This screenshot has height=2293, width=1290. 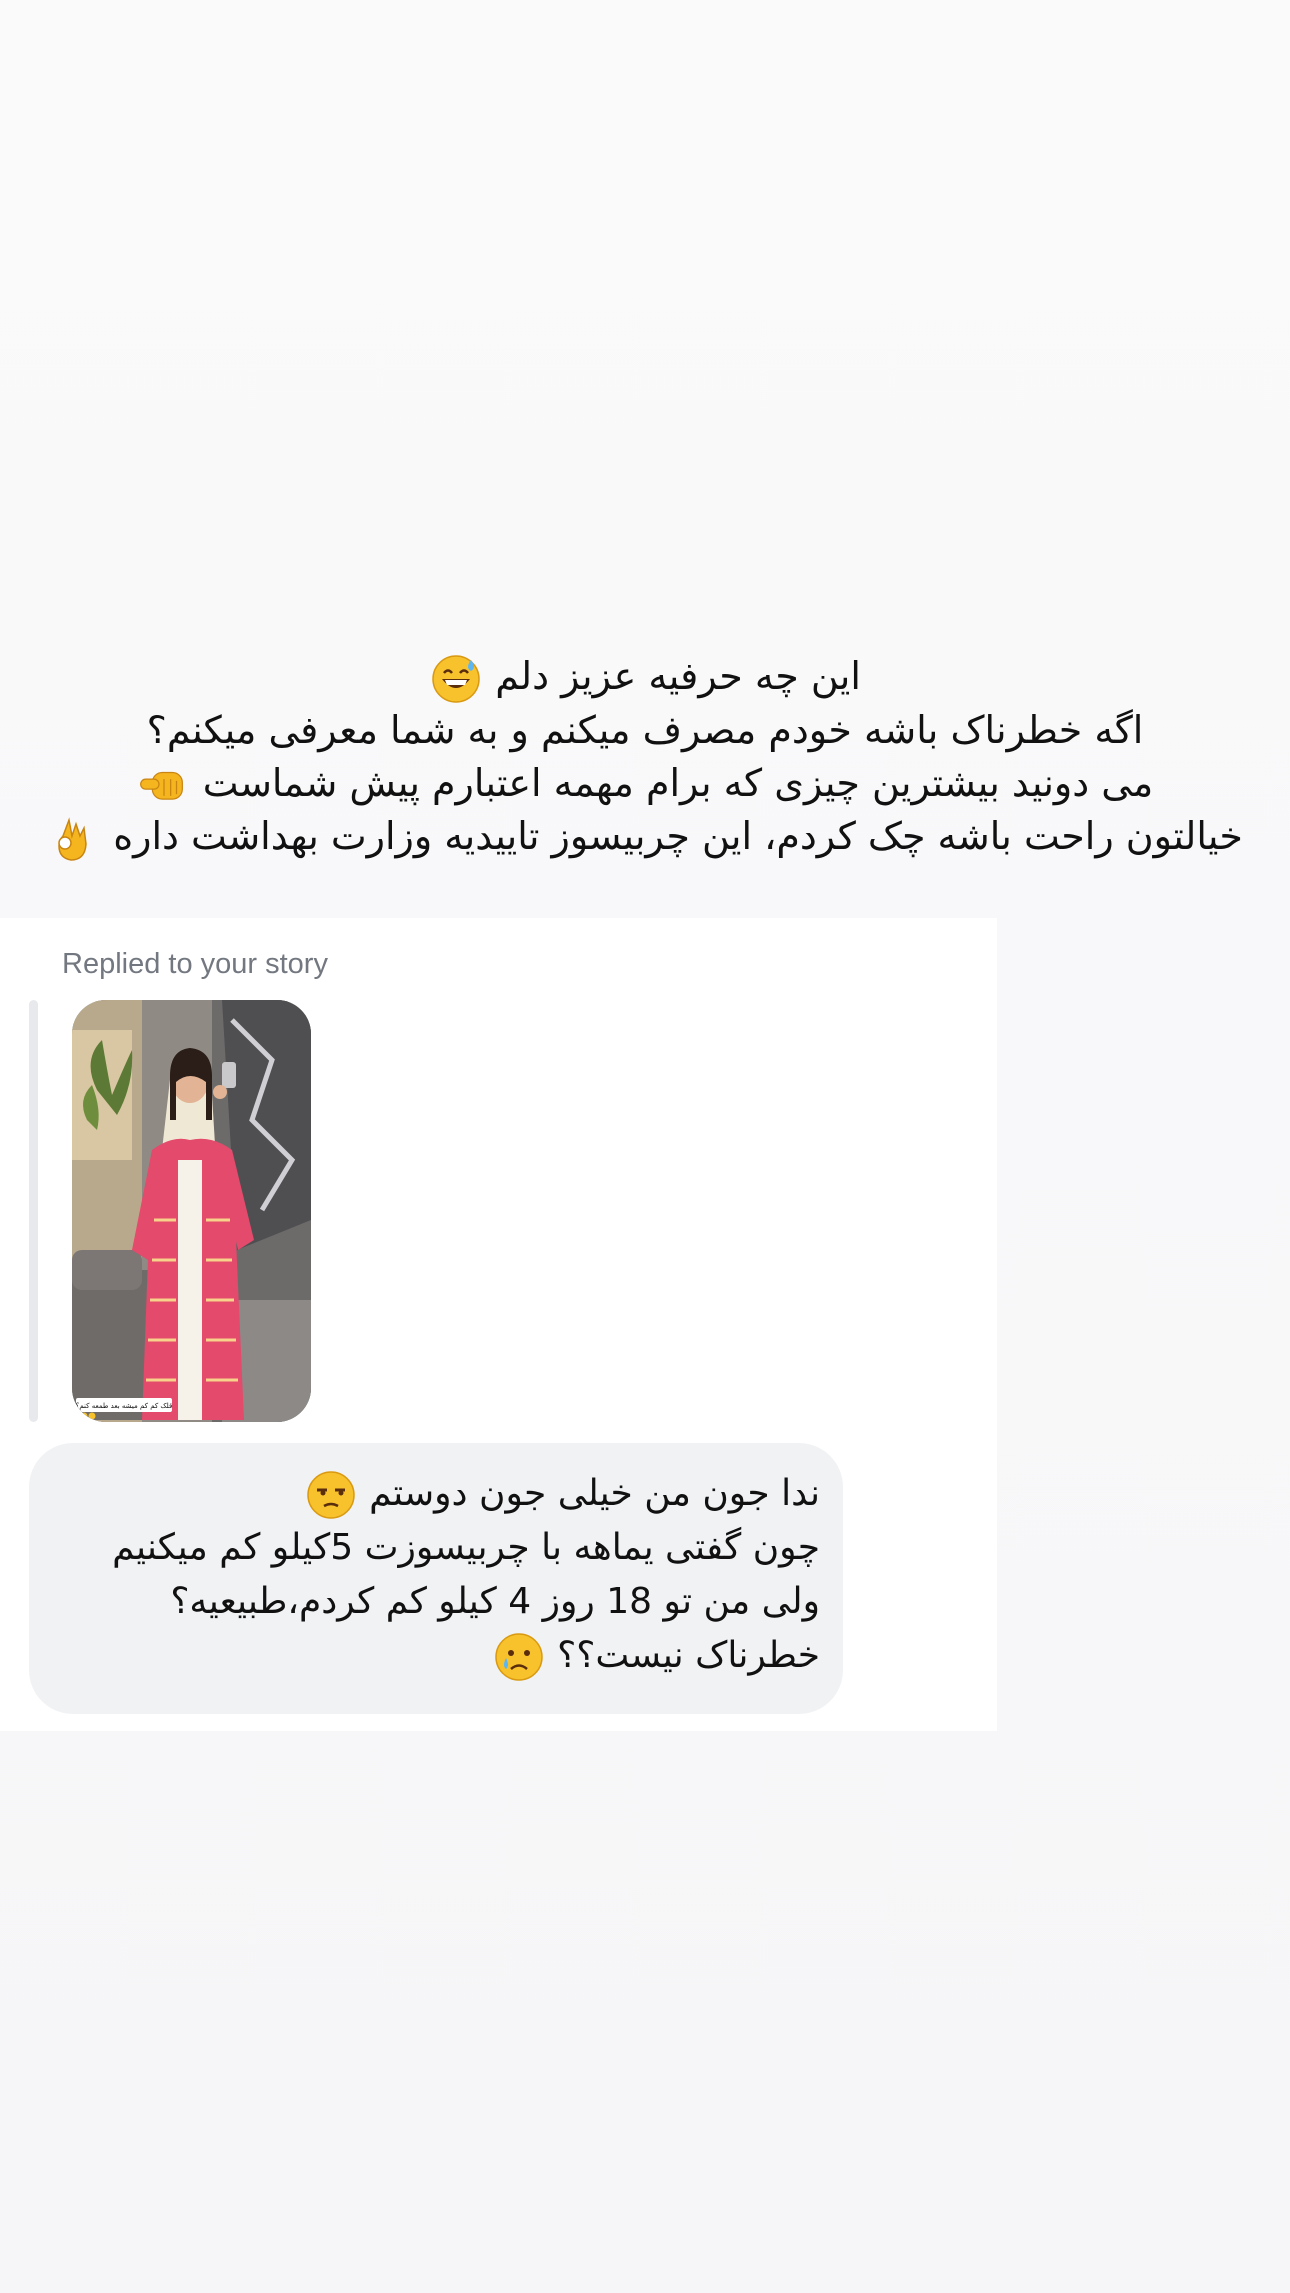 What do you see at coordinates (594, 1493) in the screenshot?
I see `message-line-1-text: ندا جون من خیلی جون دوستم` at bounding box center [594, 1493].